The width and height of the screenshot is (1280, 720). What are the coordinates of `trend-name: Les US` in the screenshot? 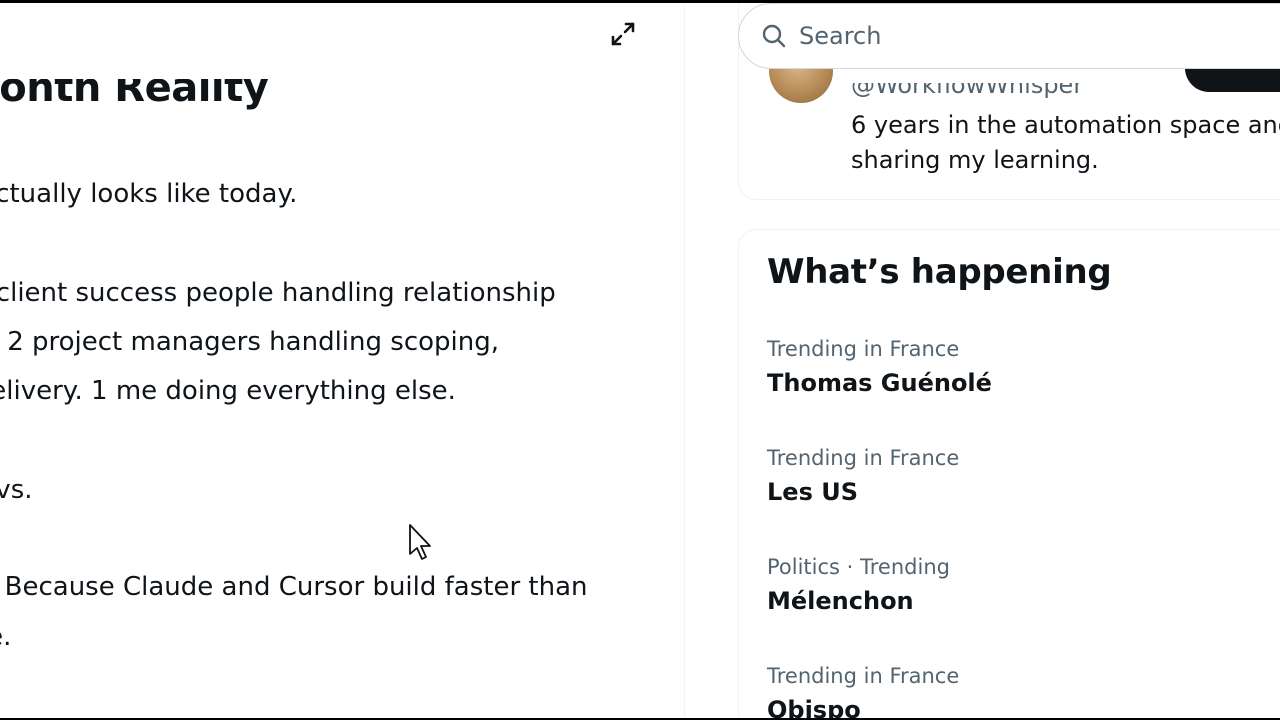 It's located at (812, 492).